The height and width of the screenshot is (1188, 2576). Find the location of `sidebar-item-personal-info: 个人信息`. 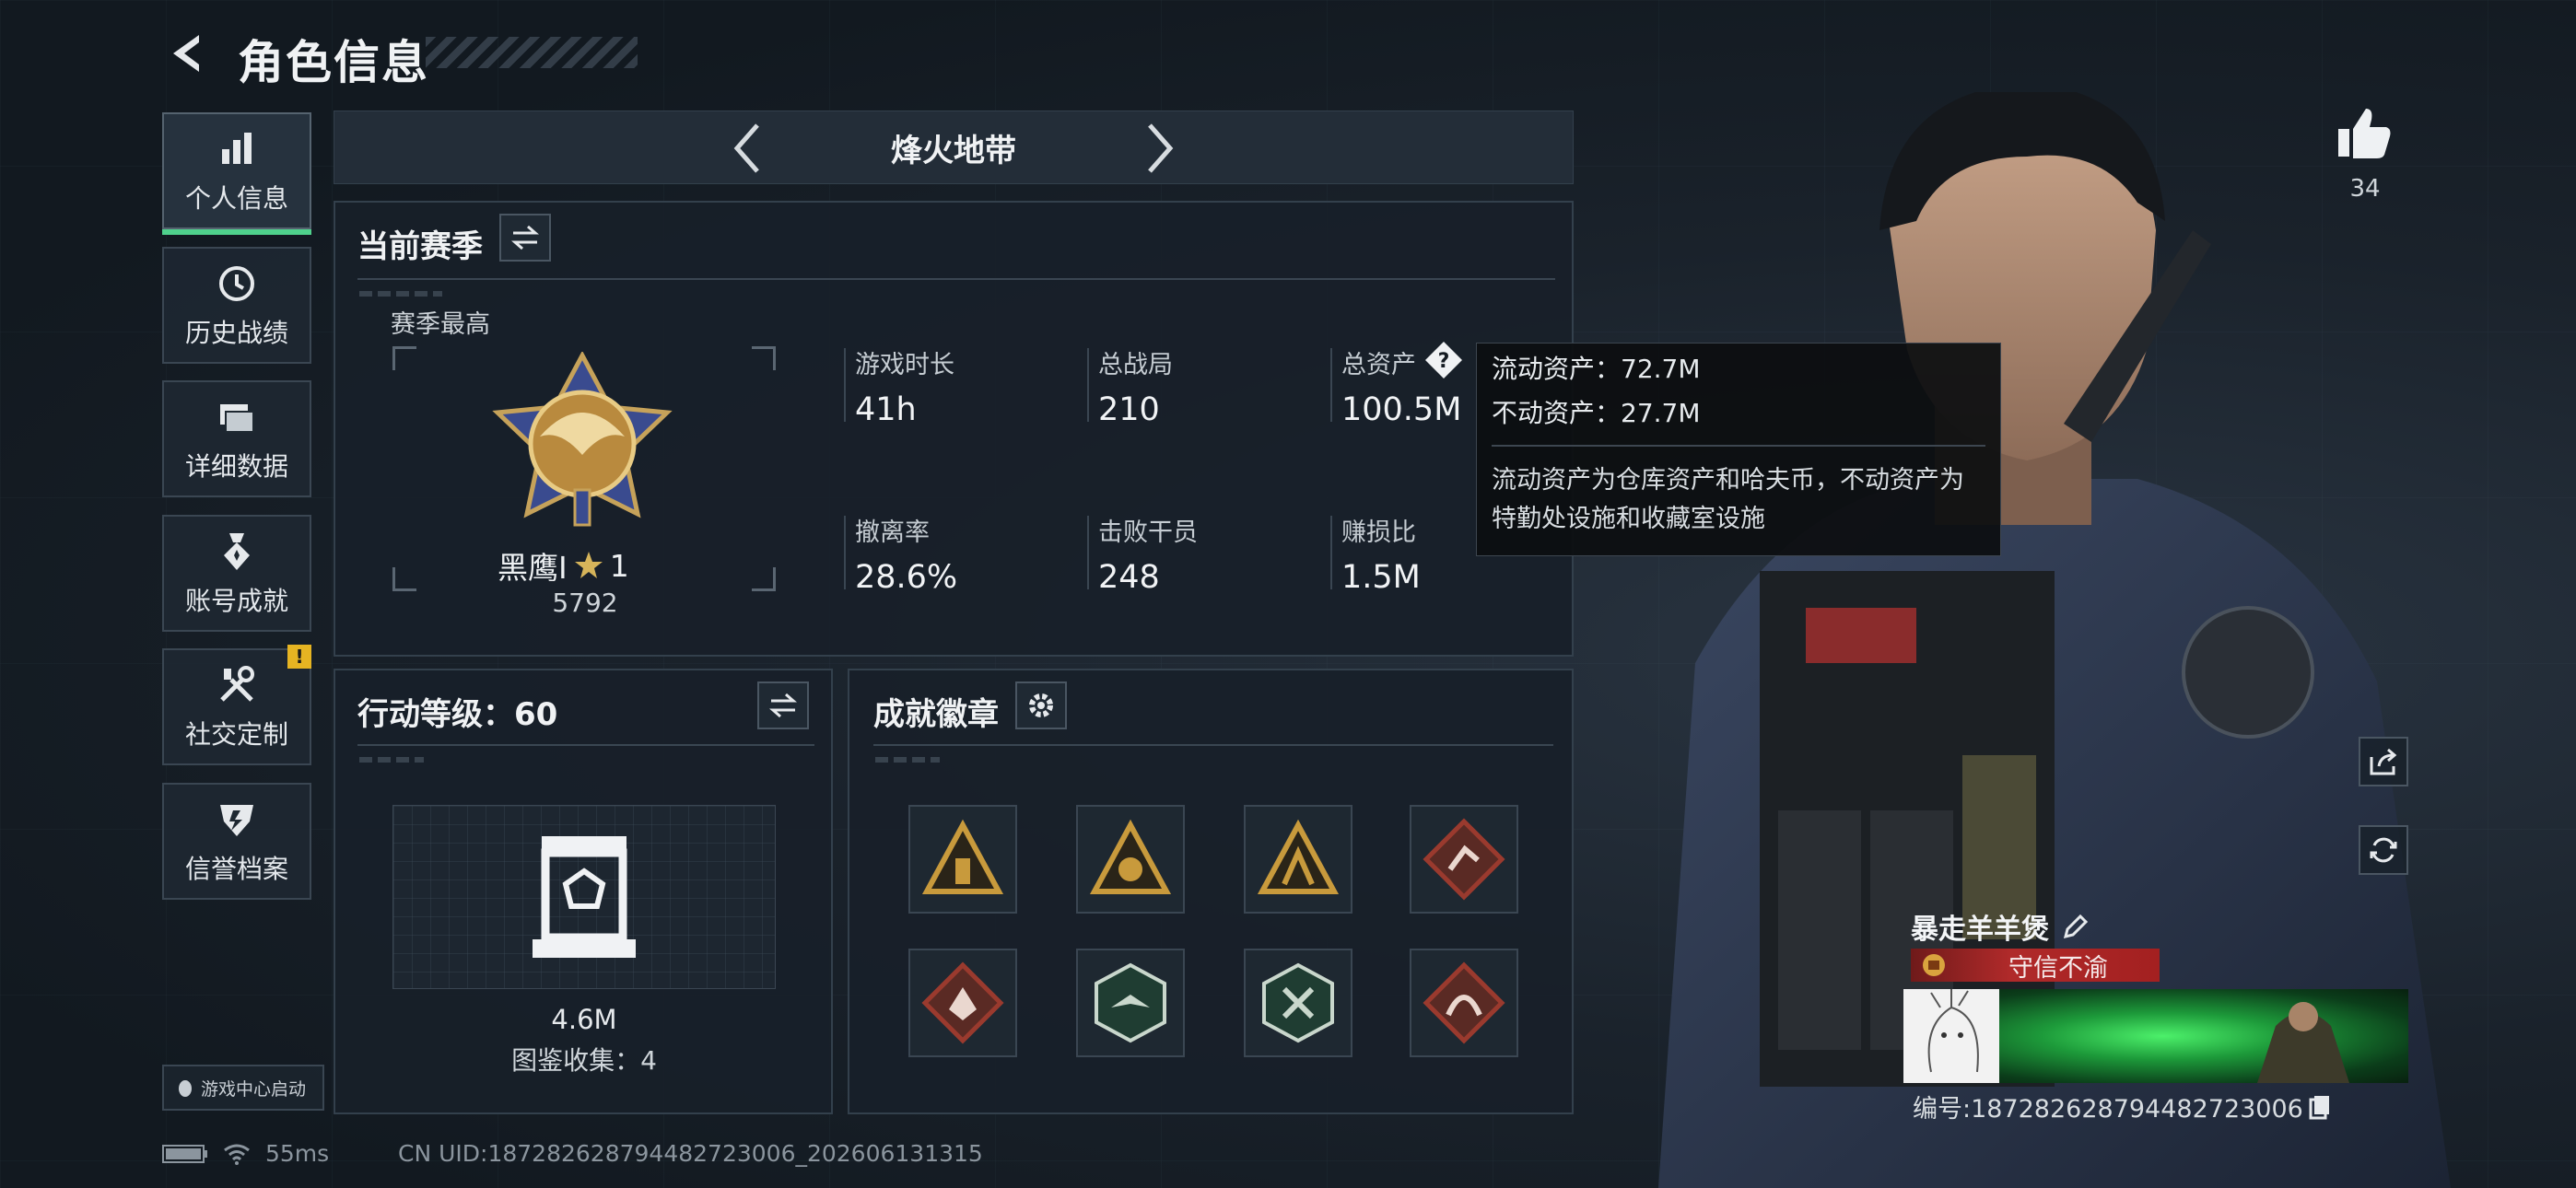

sidebar-item-personal-info: 个人信息 is located at coordinates (236, 173).